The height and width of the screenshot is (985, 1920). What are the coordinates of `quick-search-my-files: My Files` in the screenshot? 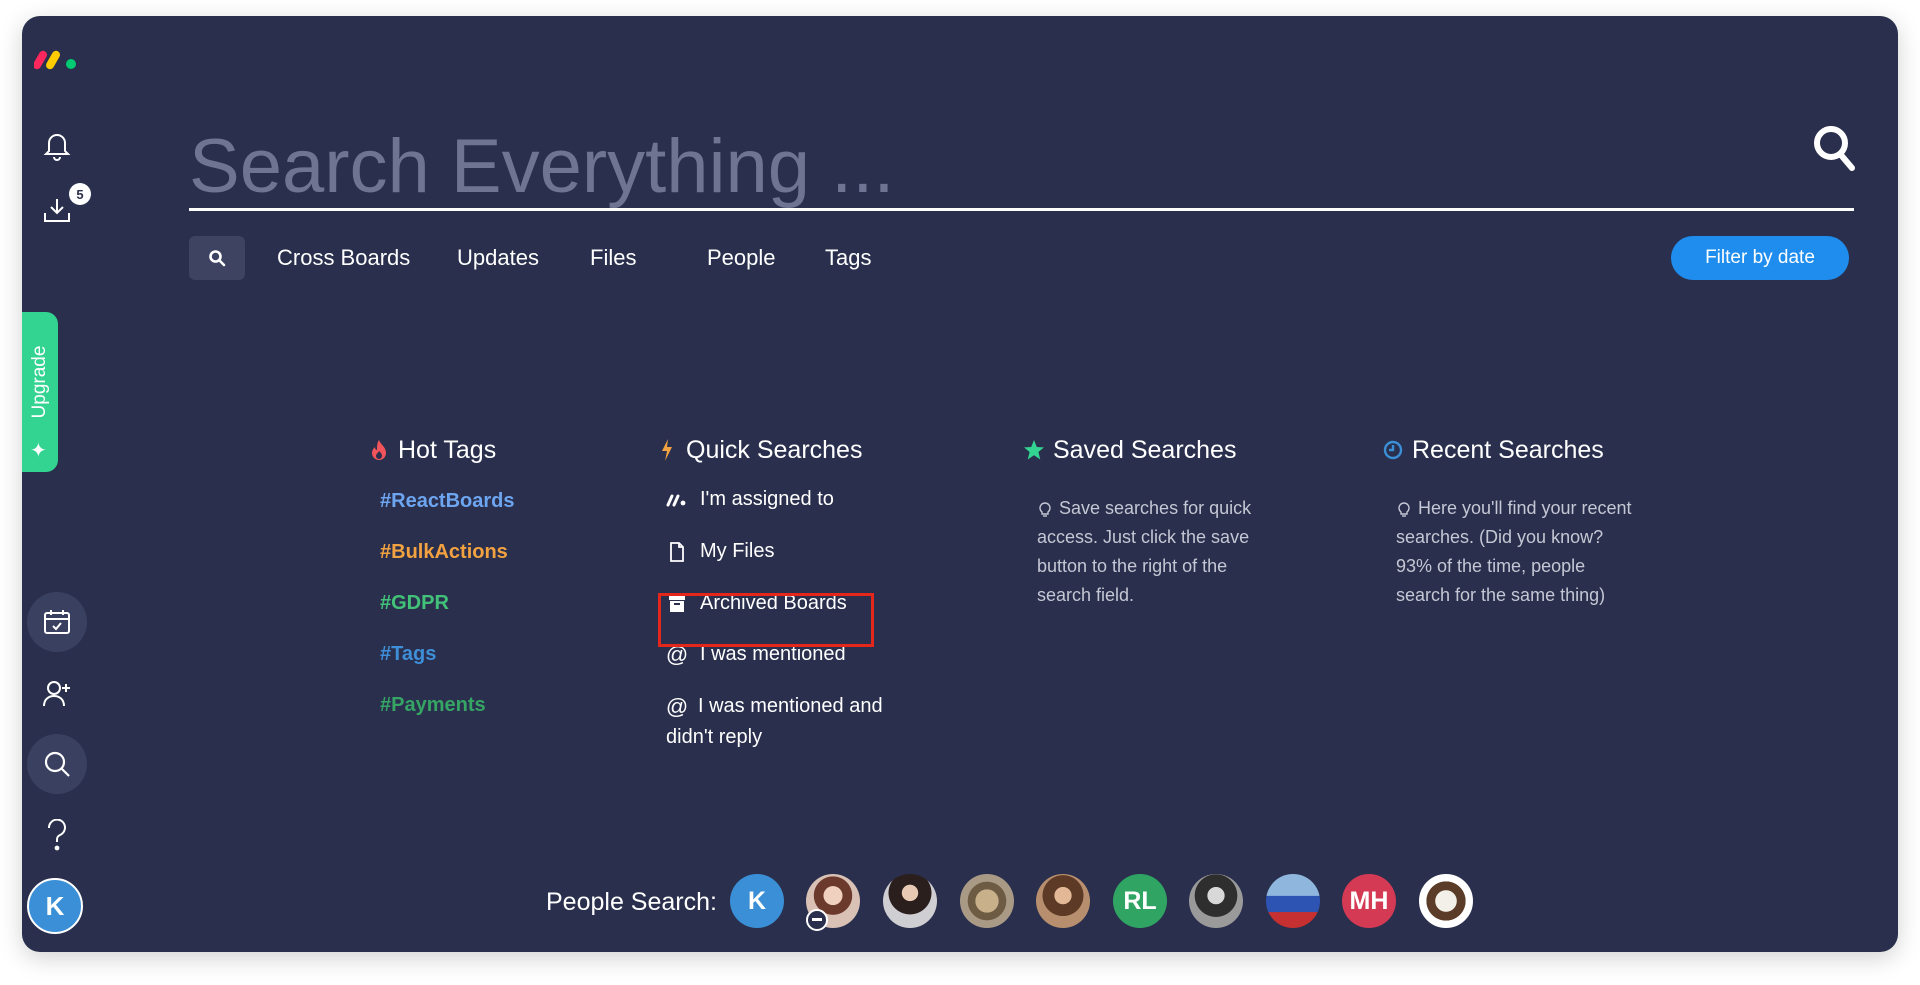 It's located at (786, 551).